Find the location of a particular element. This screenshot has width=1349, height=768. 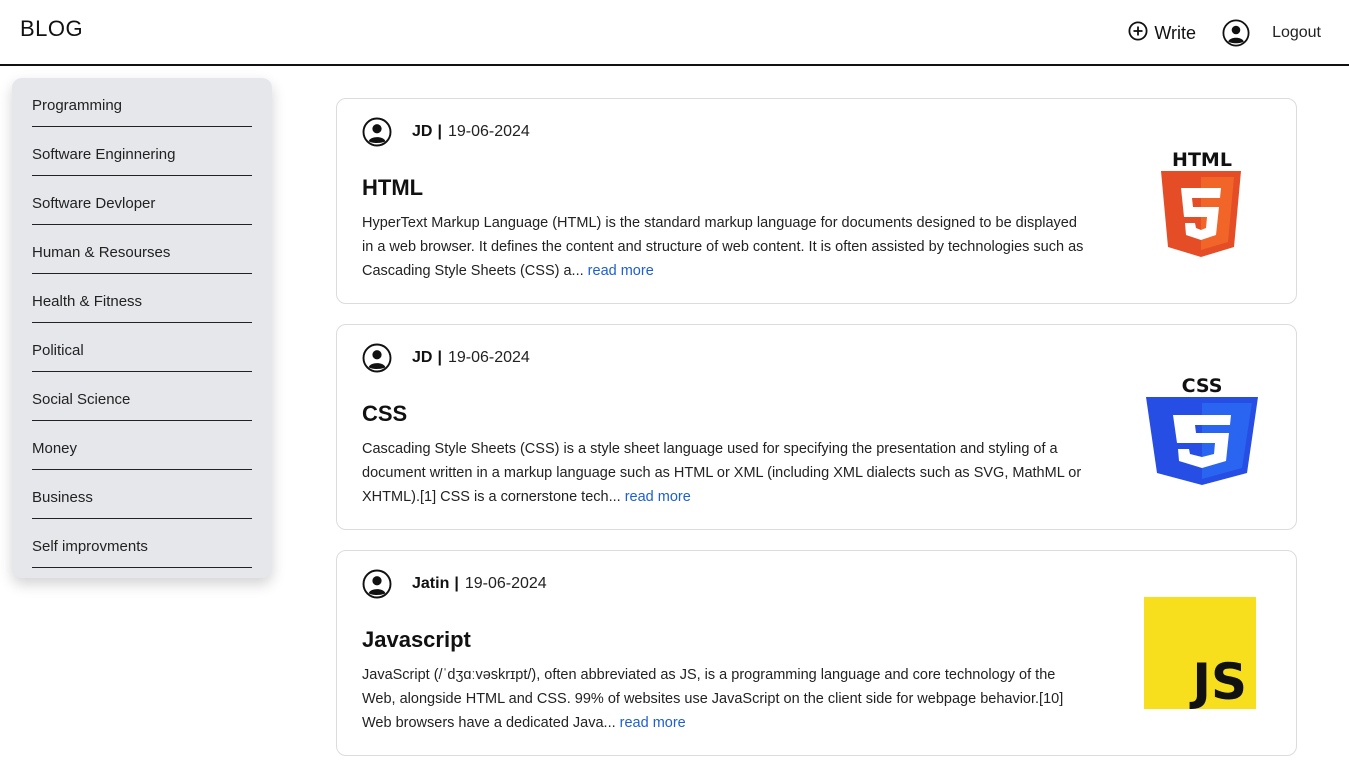

user-profile-icon is located at coordinates (1236, 33).